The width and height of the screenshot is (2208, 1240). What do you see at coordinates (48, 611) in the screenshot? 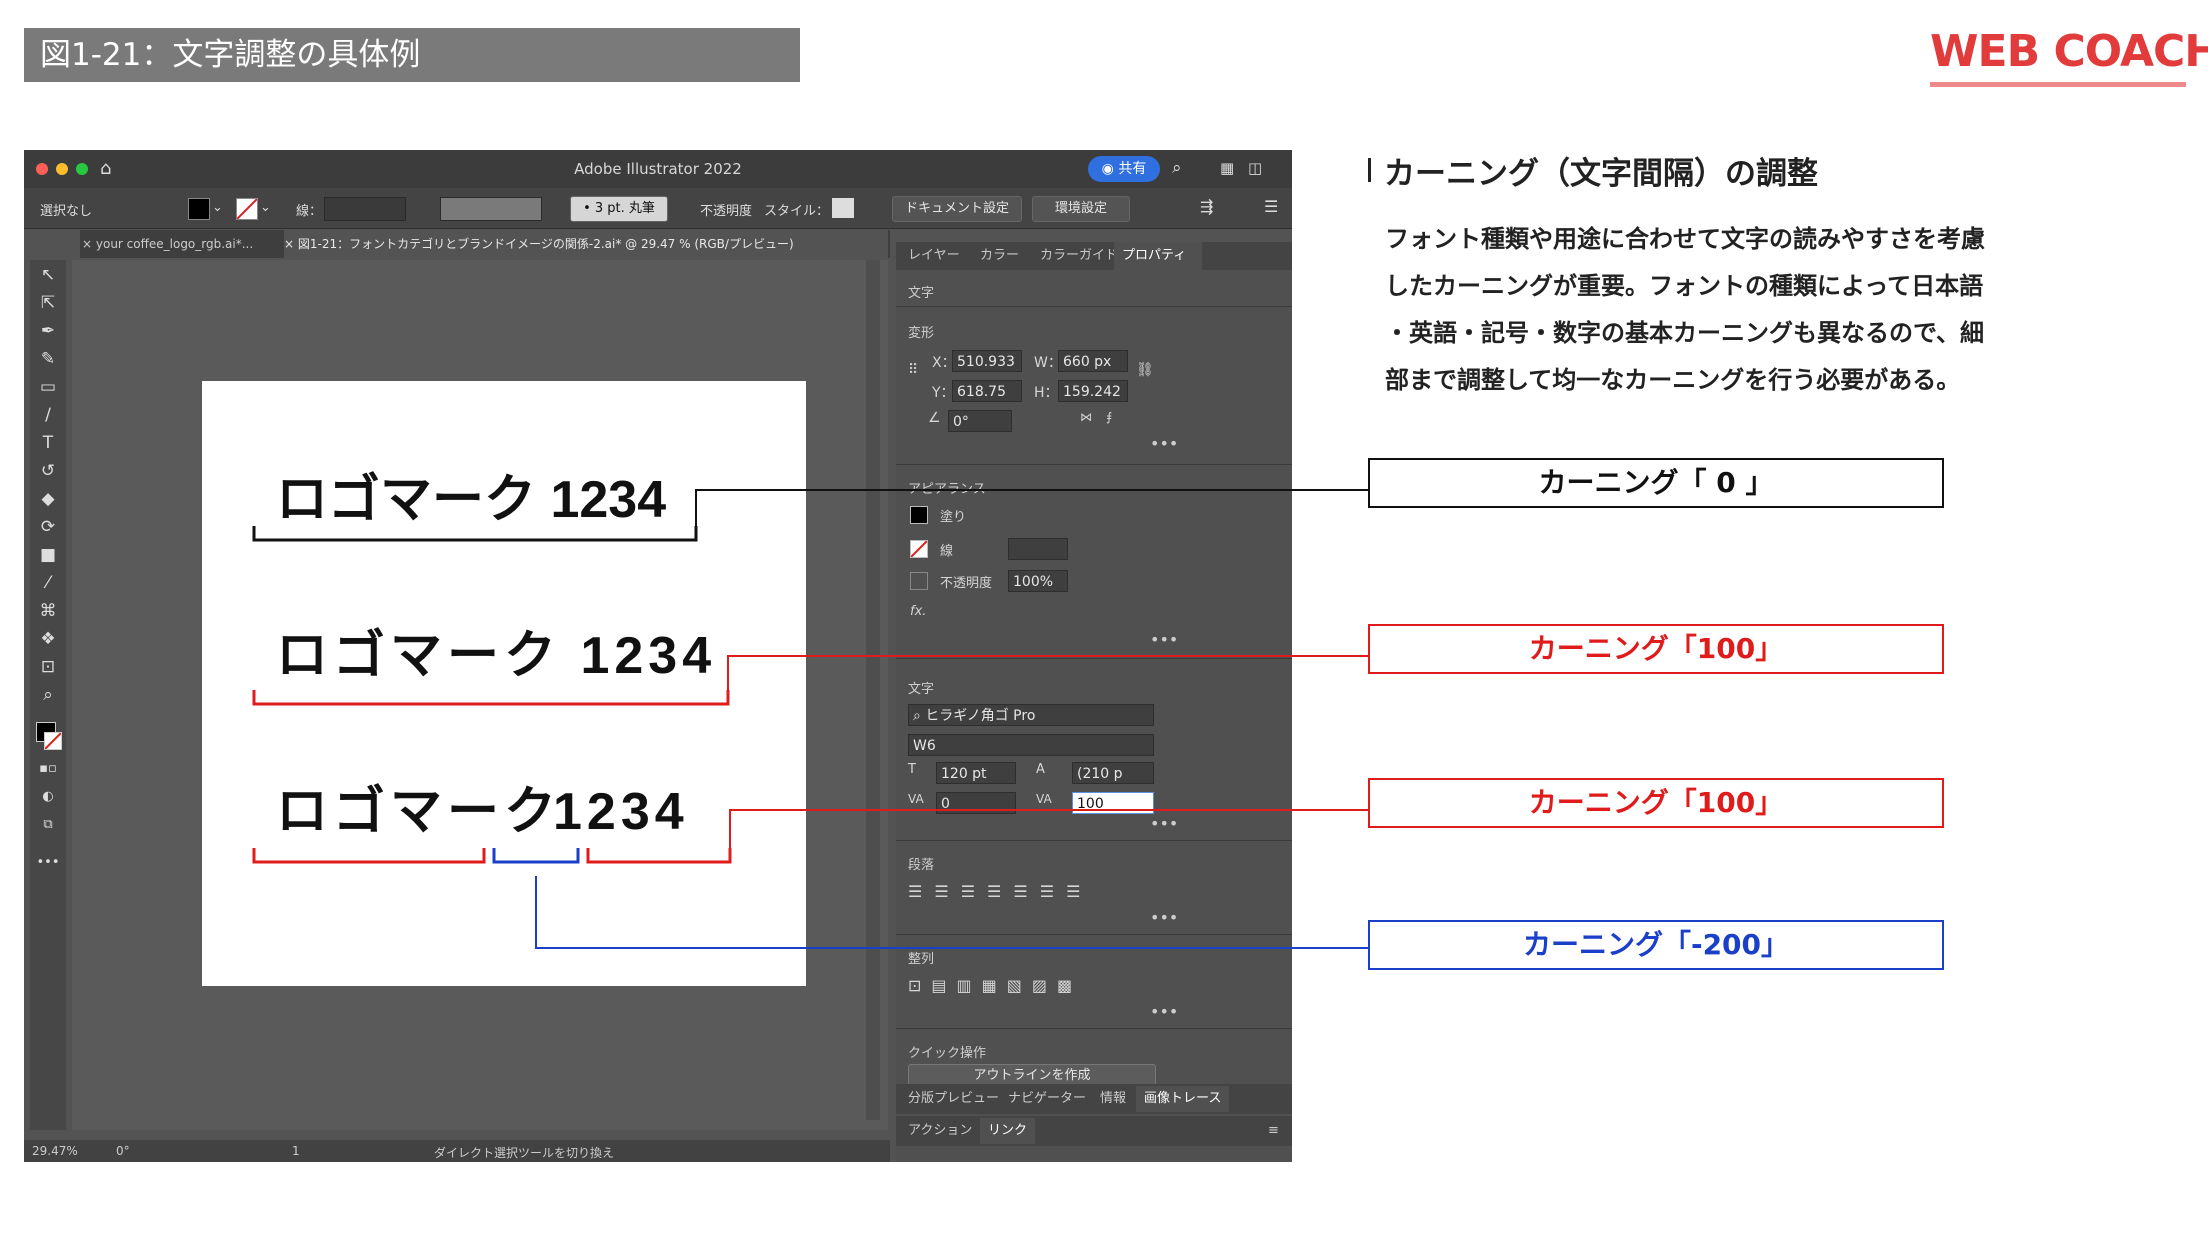
I see `blend-tool-icon: ⌘` at bounding box center [48, 611].